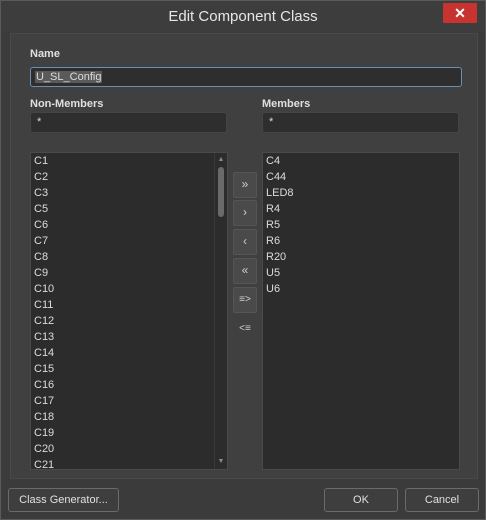 This screenshot has height=520, width=486. What do you see at coordinates (129, 385) in the screenshot?
I see `list-item: C16` at bounding box center [129, 385].